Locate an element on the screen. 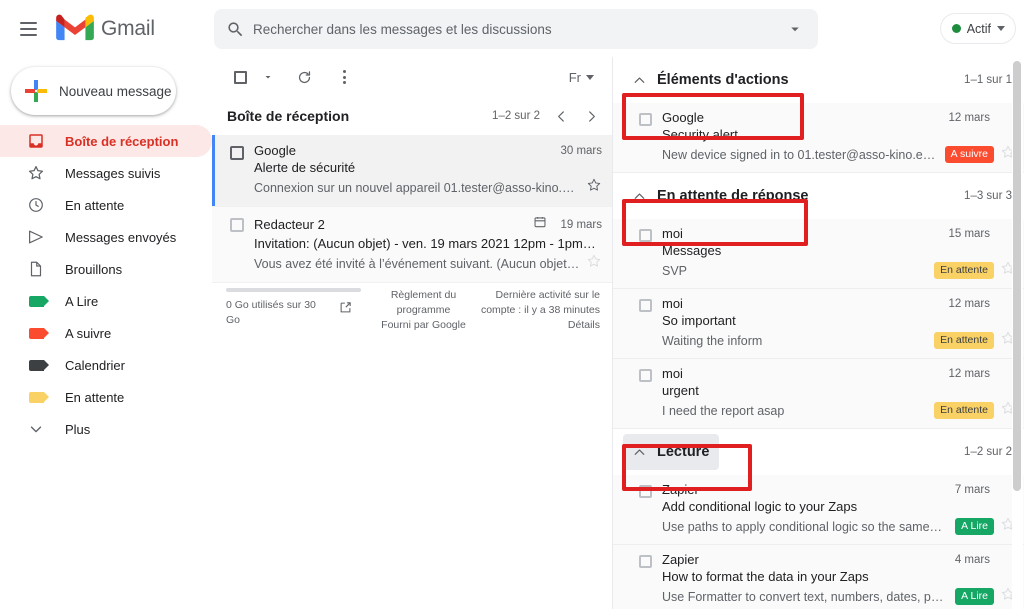 The image size is (1024, 609). sidebar-item-drafts: Brouillons is located at coordinates (106, 269).